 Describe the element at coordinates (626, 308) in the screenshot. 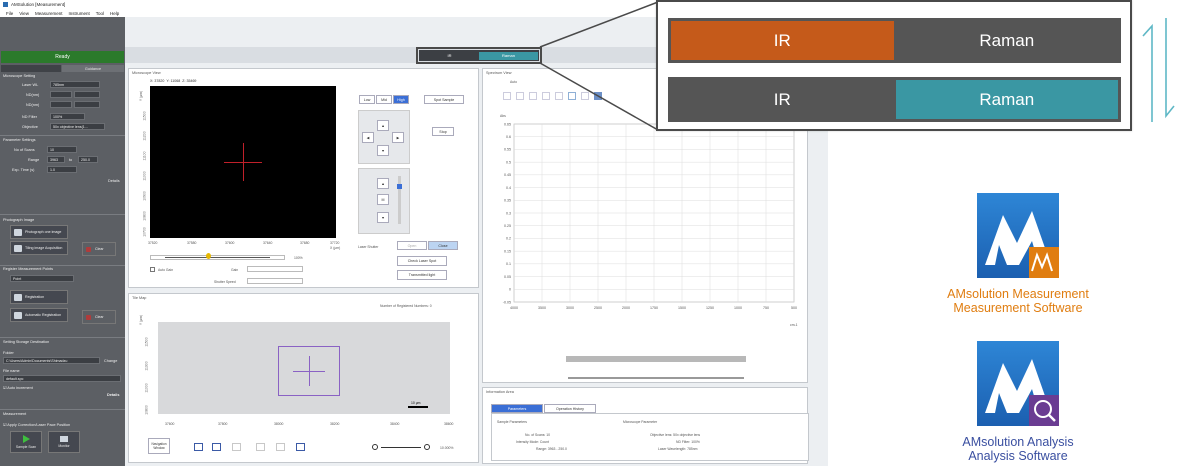

I see `x-tick-label: 2000` at that location.